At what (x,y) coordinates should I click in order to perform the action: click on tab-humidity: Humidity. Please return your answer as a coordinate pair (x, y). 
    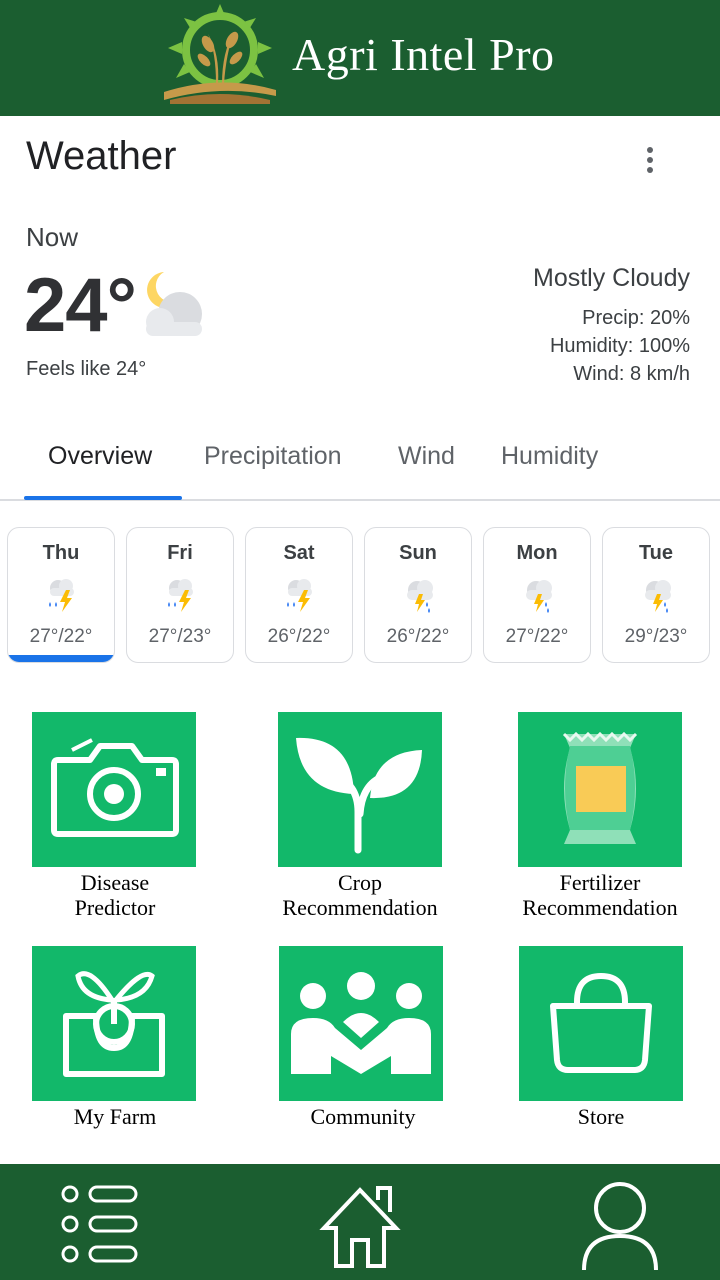
    Looking at the image, I should click on (549, 456).